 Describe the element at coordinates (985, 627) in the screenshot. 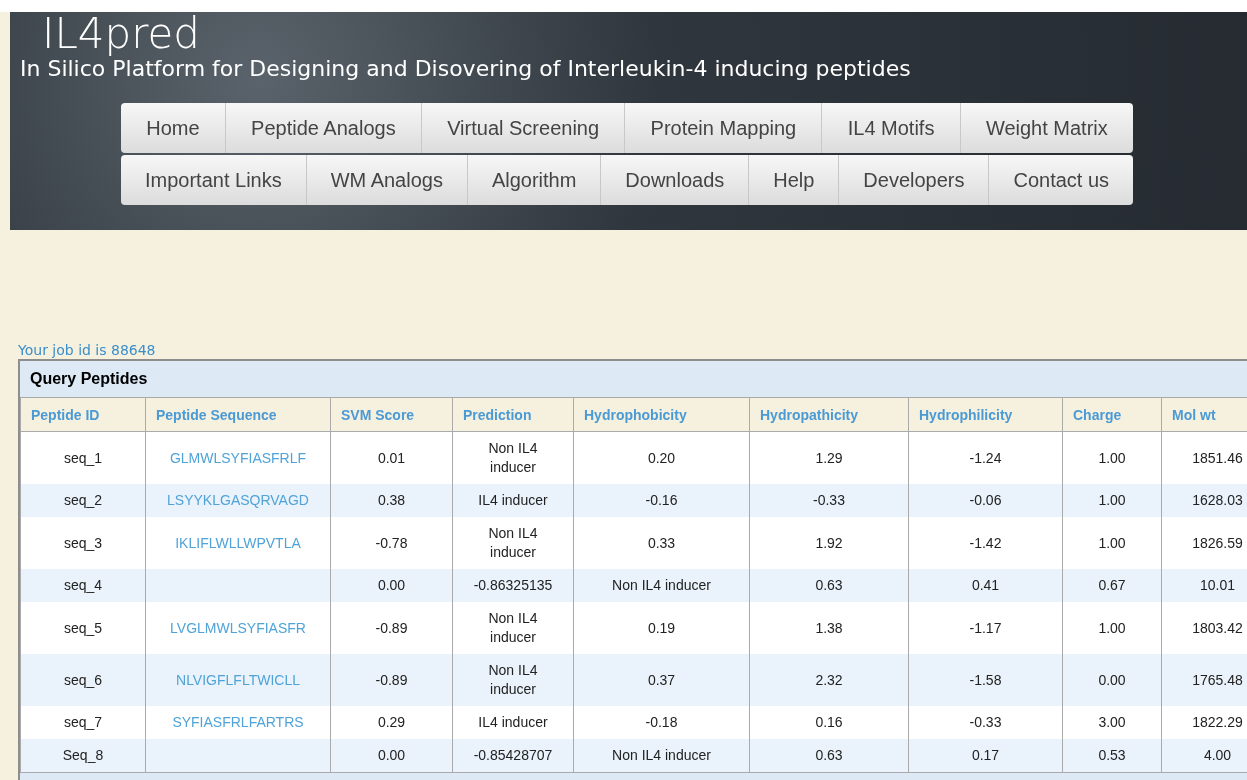

I see `table-cell: -1.17` at that location.